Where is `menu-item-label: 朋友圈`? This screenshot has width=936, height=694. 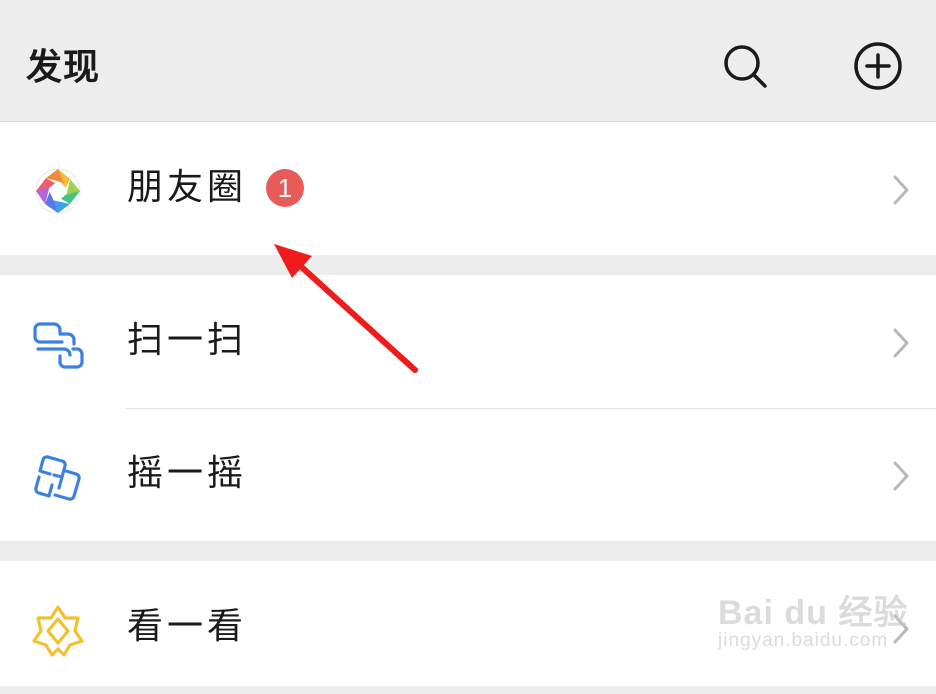
menu-item-label: 朋友圈 is located at coordinates (187, 187).